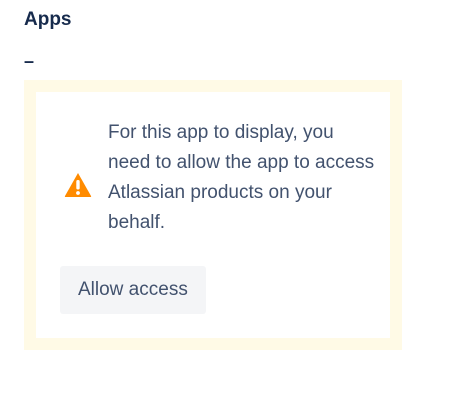  I want to click on warning-icon, so click(78, 185).